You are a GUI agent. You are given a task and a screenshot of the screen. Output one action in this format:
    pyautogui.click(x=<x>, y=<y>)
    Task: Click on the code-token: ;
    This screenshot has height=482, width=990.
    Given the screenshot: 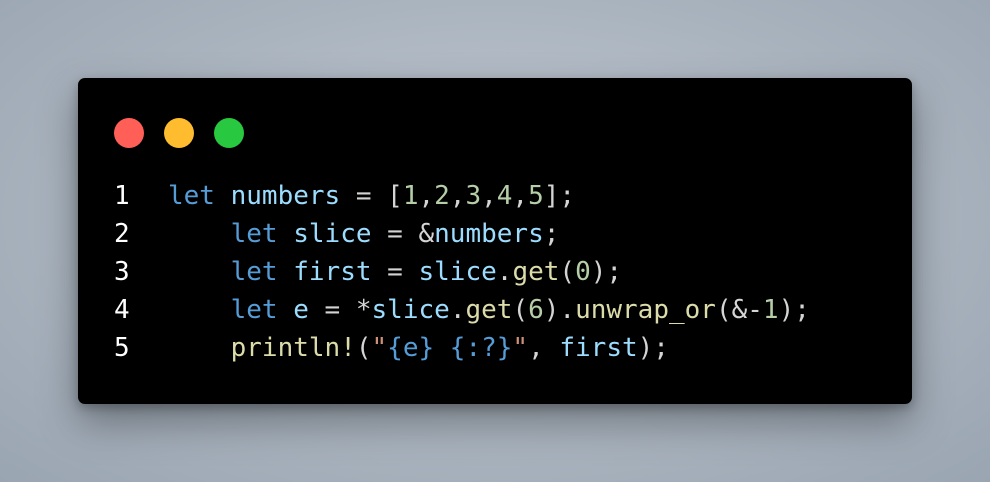 What is the action you would take?
    pyautogui.click(x=551, y=234)
    